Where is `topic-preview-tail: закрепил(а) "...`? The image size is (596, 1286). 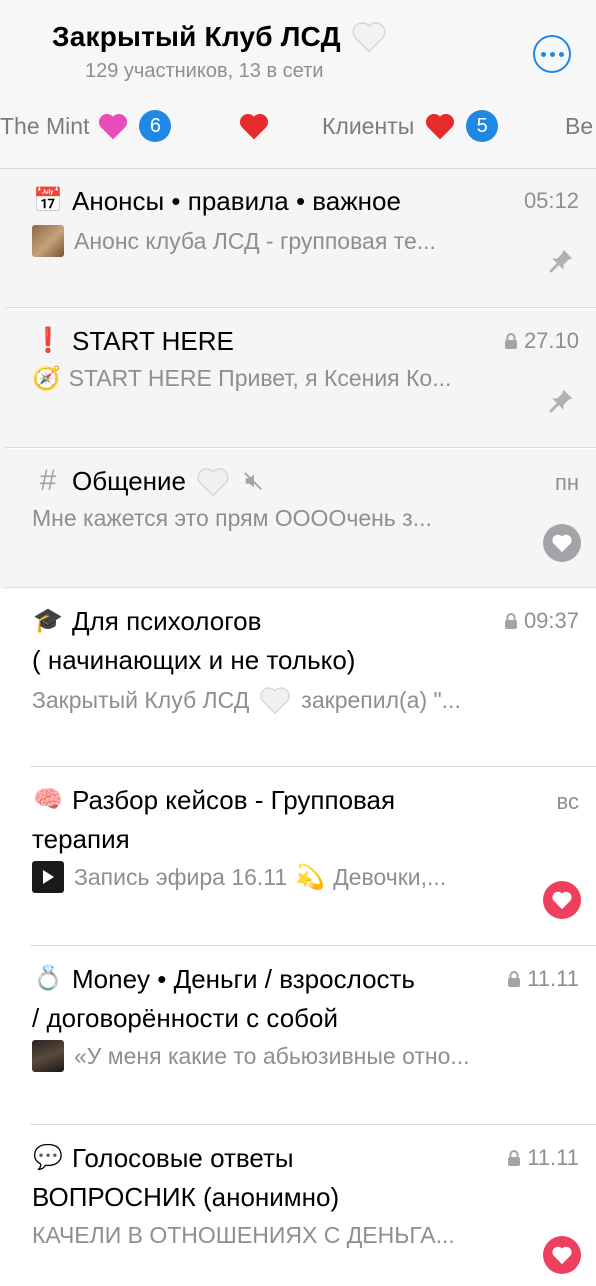 topic-preview-tail: закрепил(а) "... is located at coordinates (381, 699).